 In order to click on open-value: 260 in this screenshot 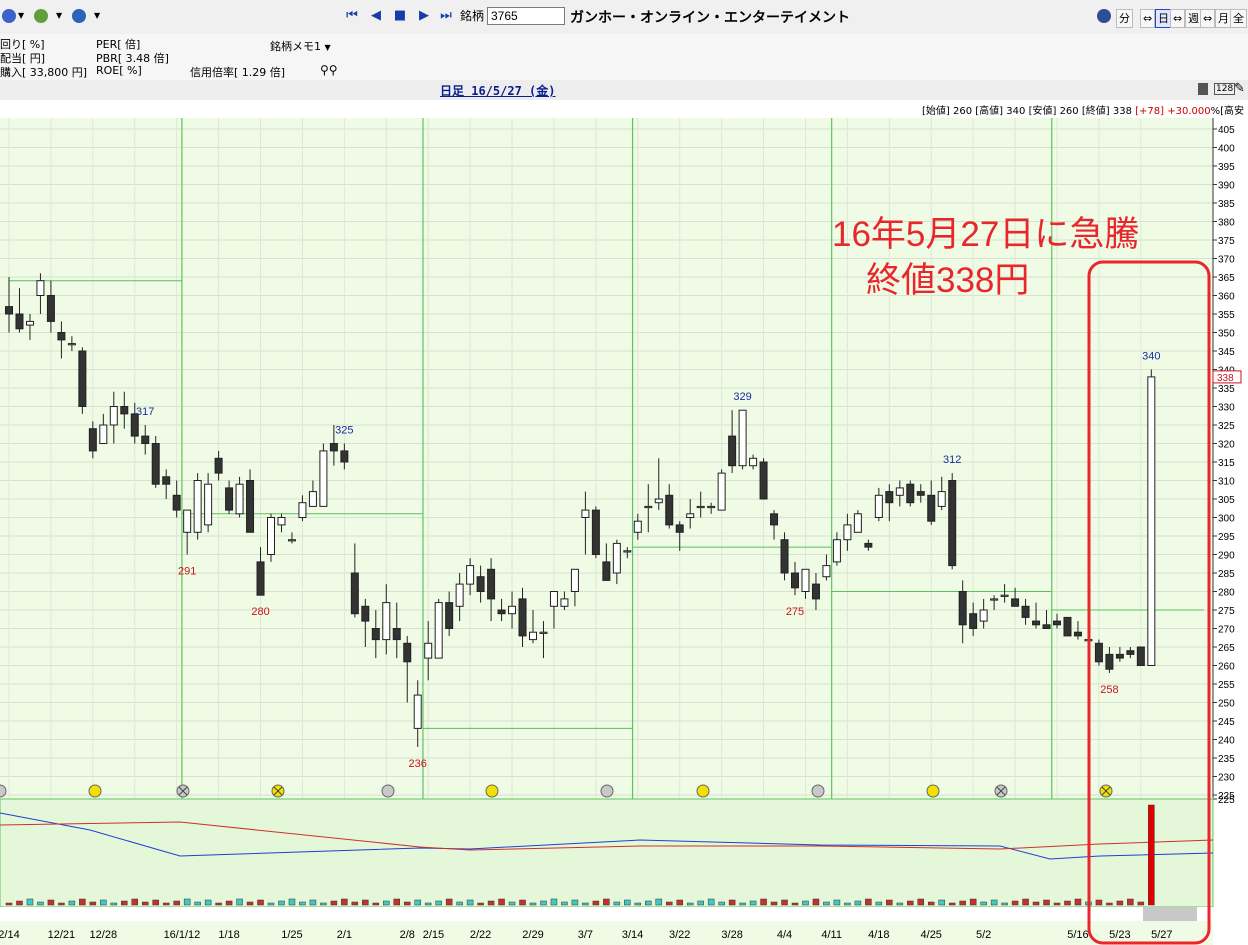, I will do `click(963, 111)`.